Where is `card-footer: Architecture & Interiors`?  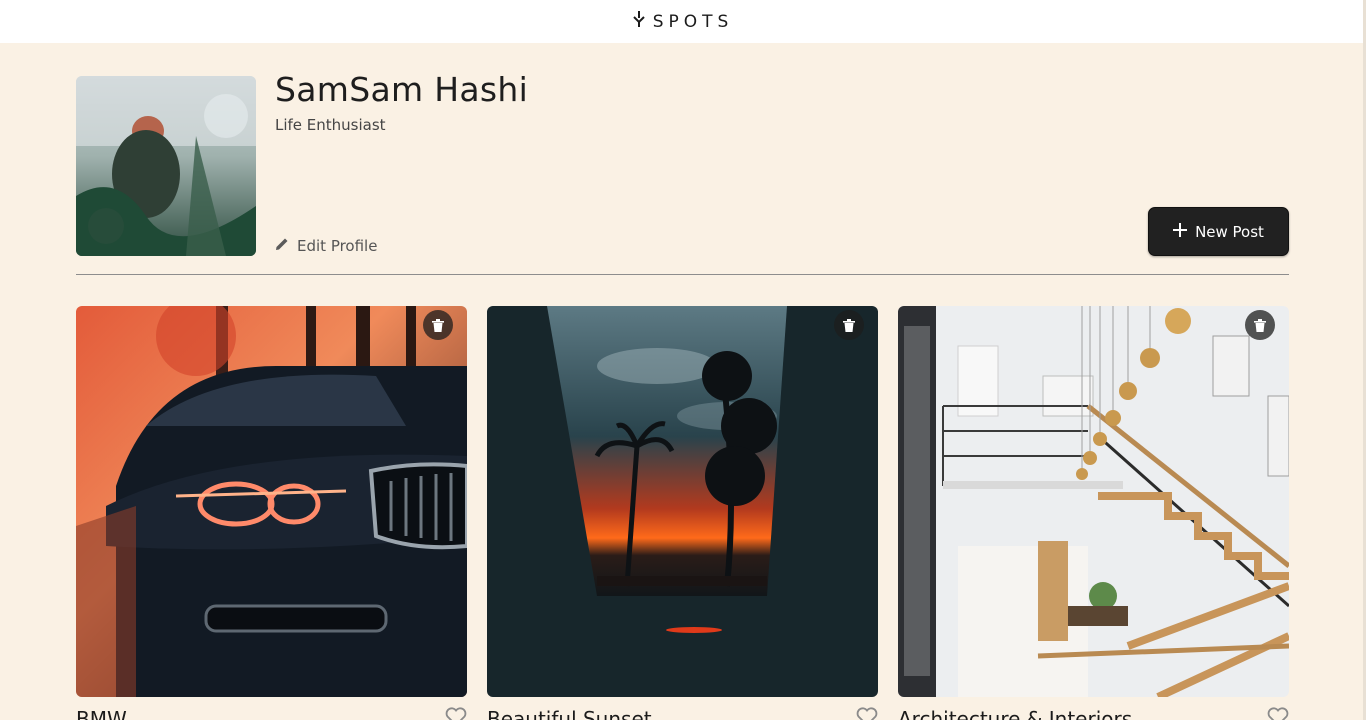 card-footer: Architecture & Interiors is located at coordinates (1093, 713).